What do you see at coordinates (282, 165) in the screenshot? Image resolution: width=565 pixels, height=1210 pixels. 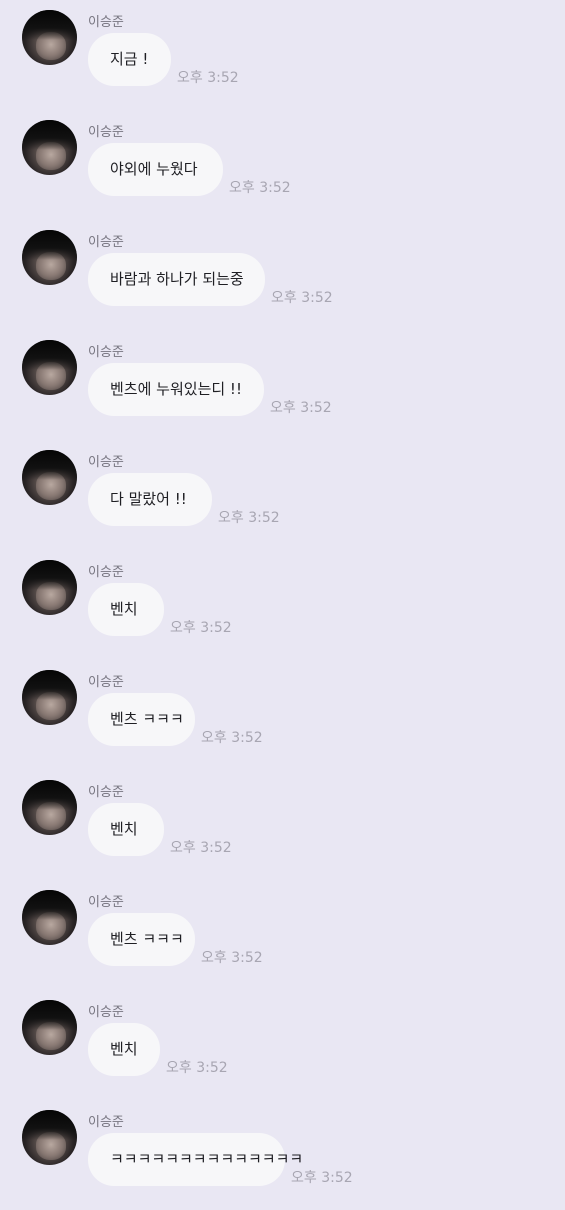 I see `message-row: 이승준야외에 누웠다오후 3:52` at bounding box center [282, 165].